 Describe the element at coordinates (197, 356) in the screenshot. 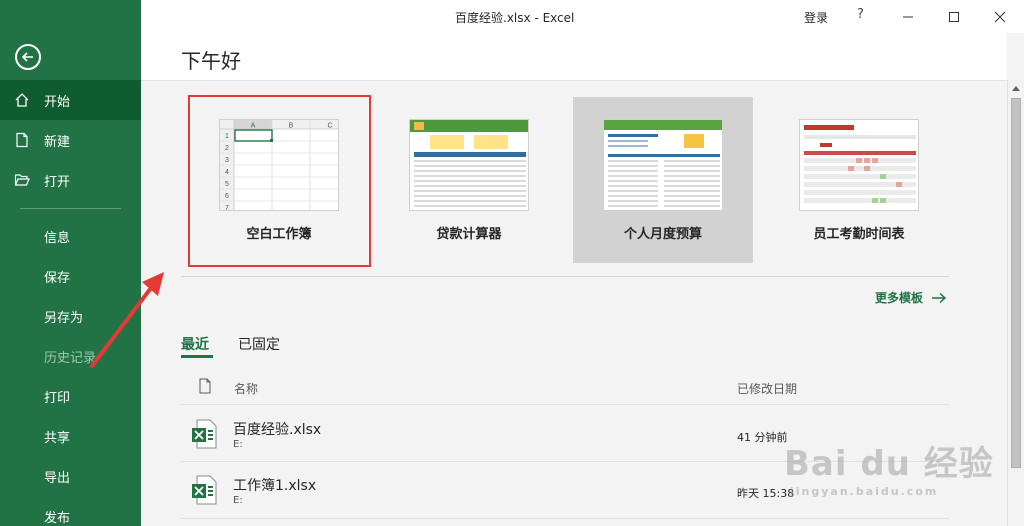

I see `tab-active-indicator` at that location.